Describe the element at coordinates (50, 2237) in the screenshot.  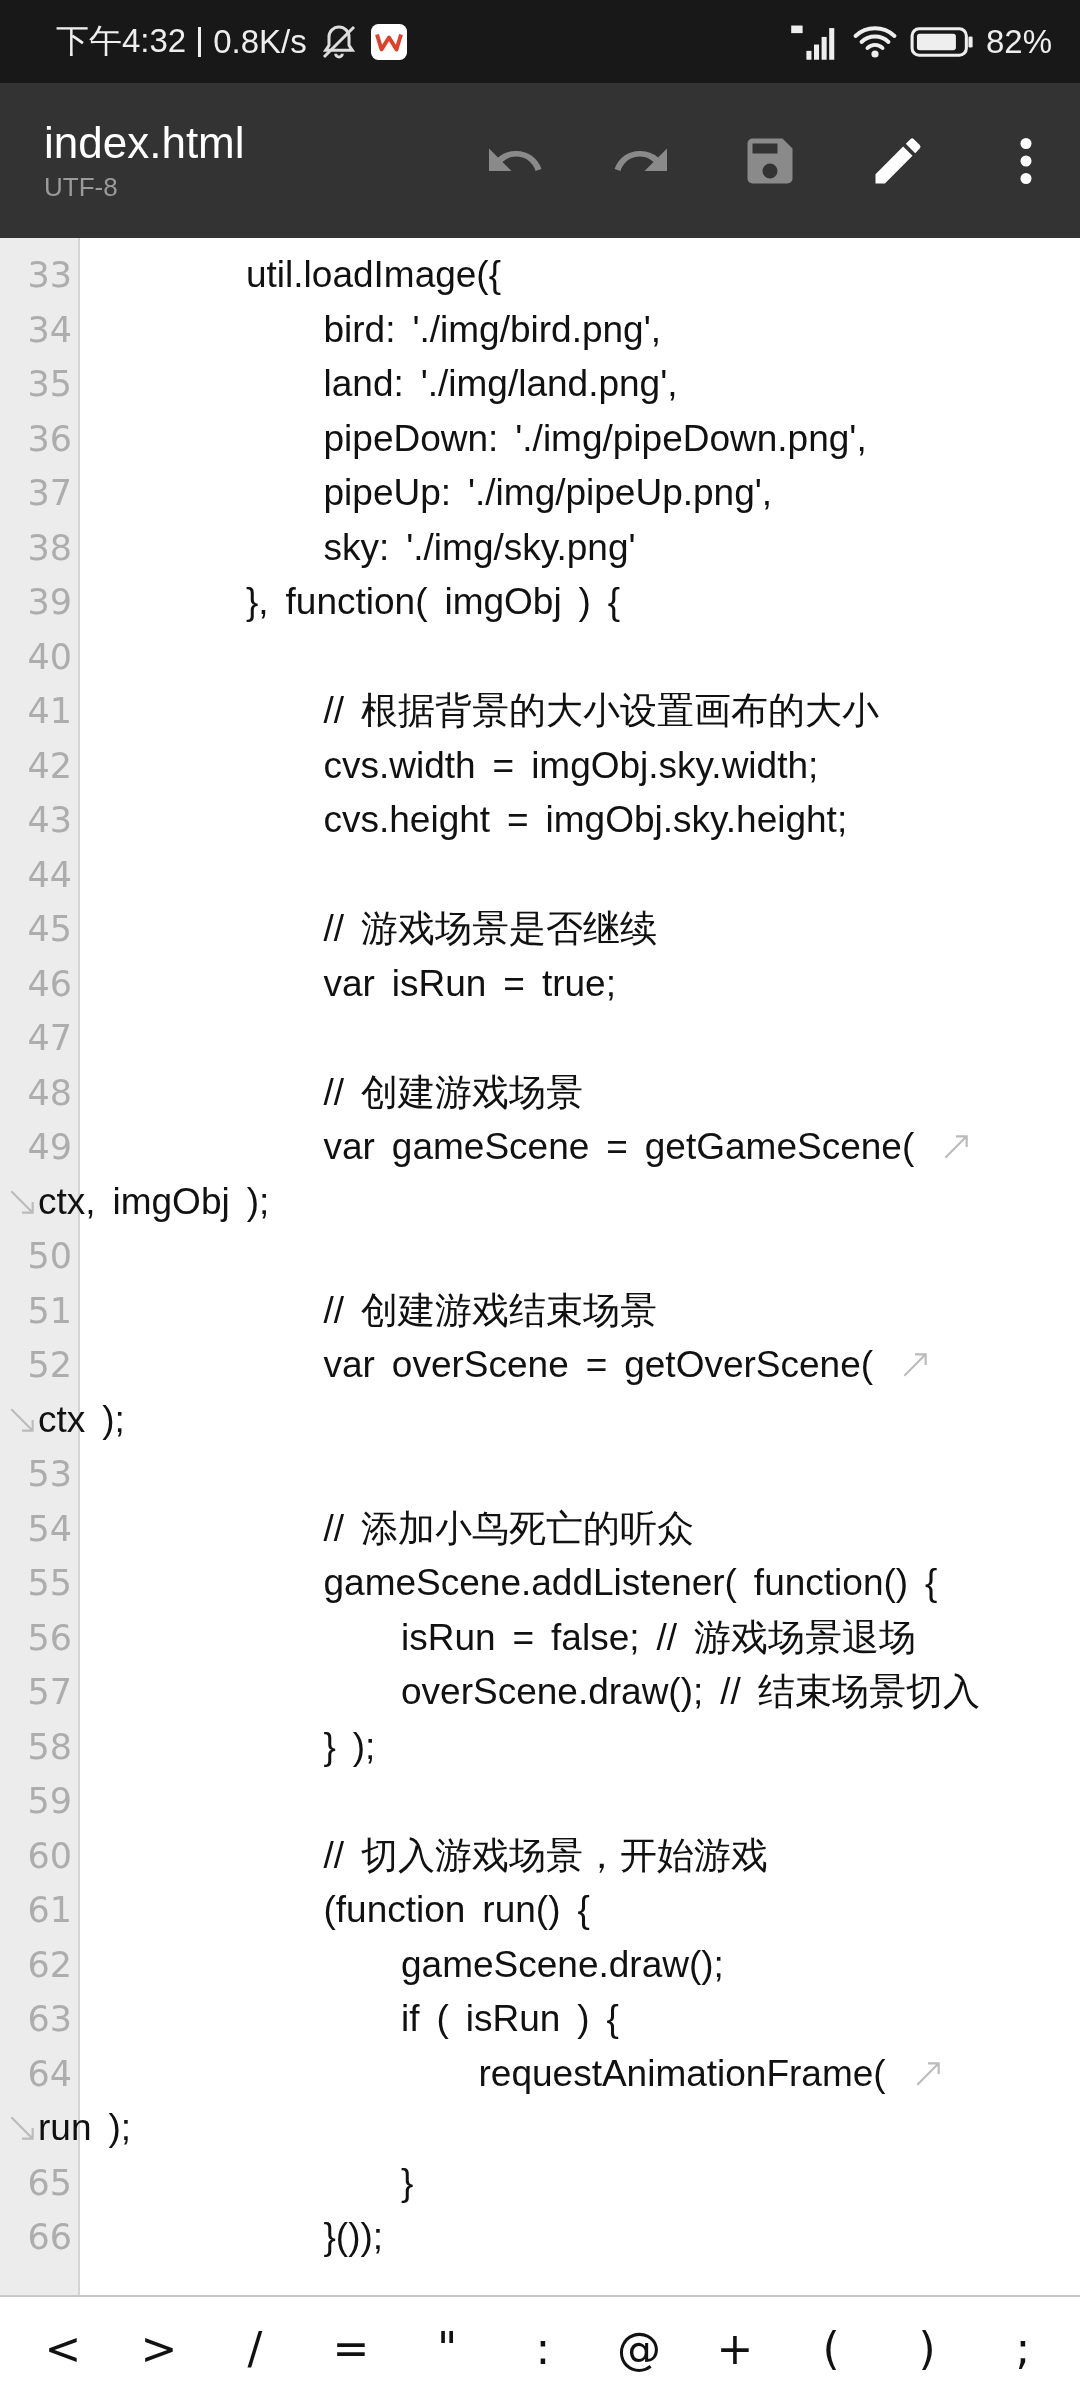
I see `line-number: 66` at that location.